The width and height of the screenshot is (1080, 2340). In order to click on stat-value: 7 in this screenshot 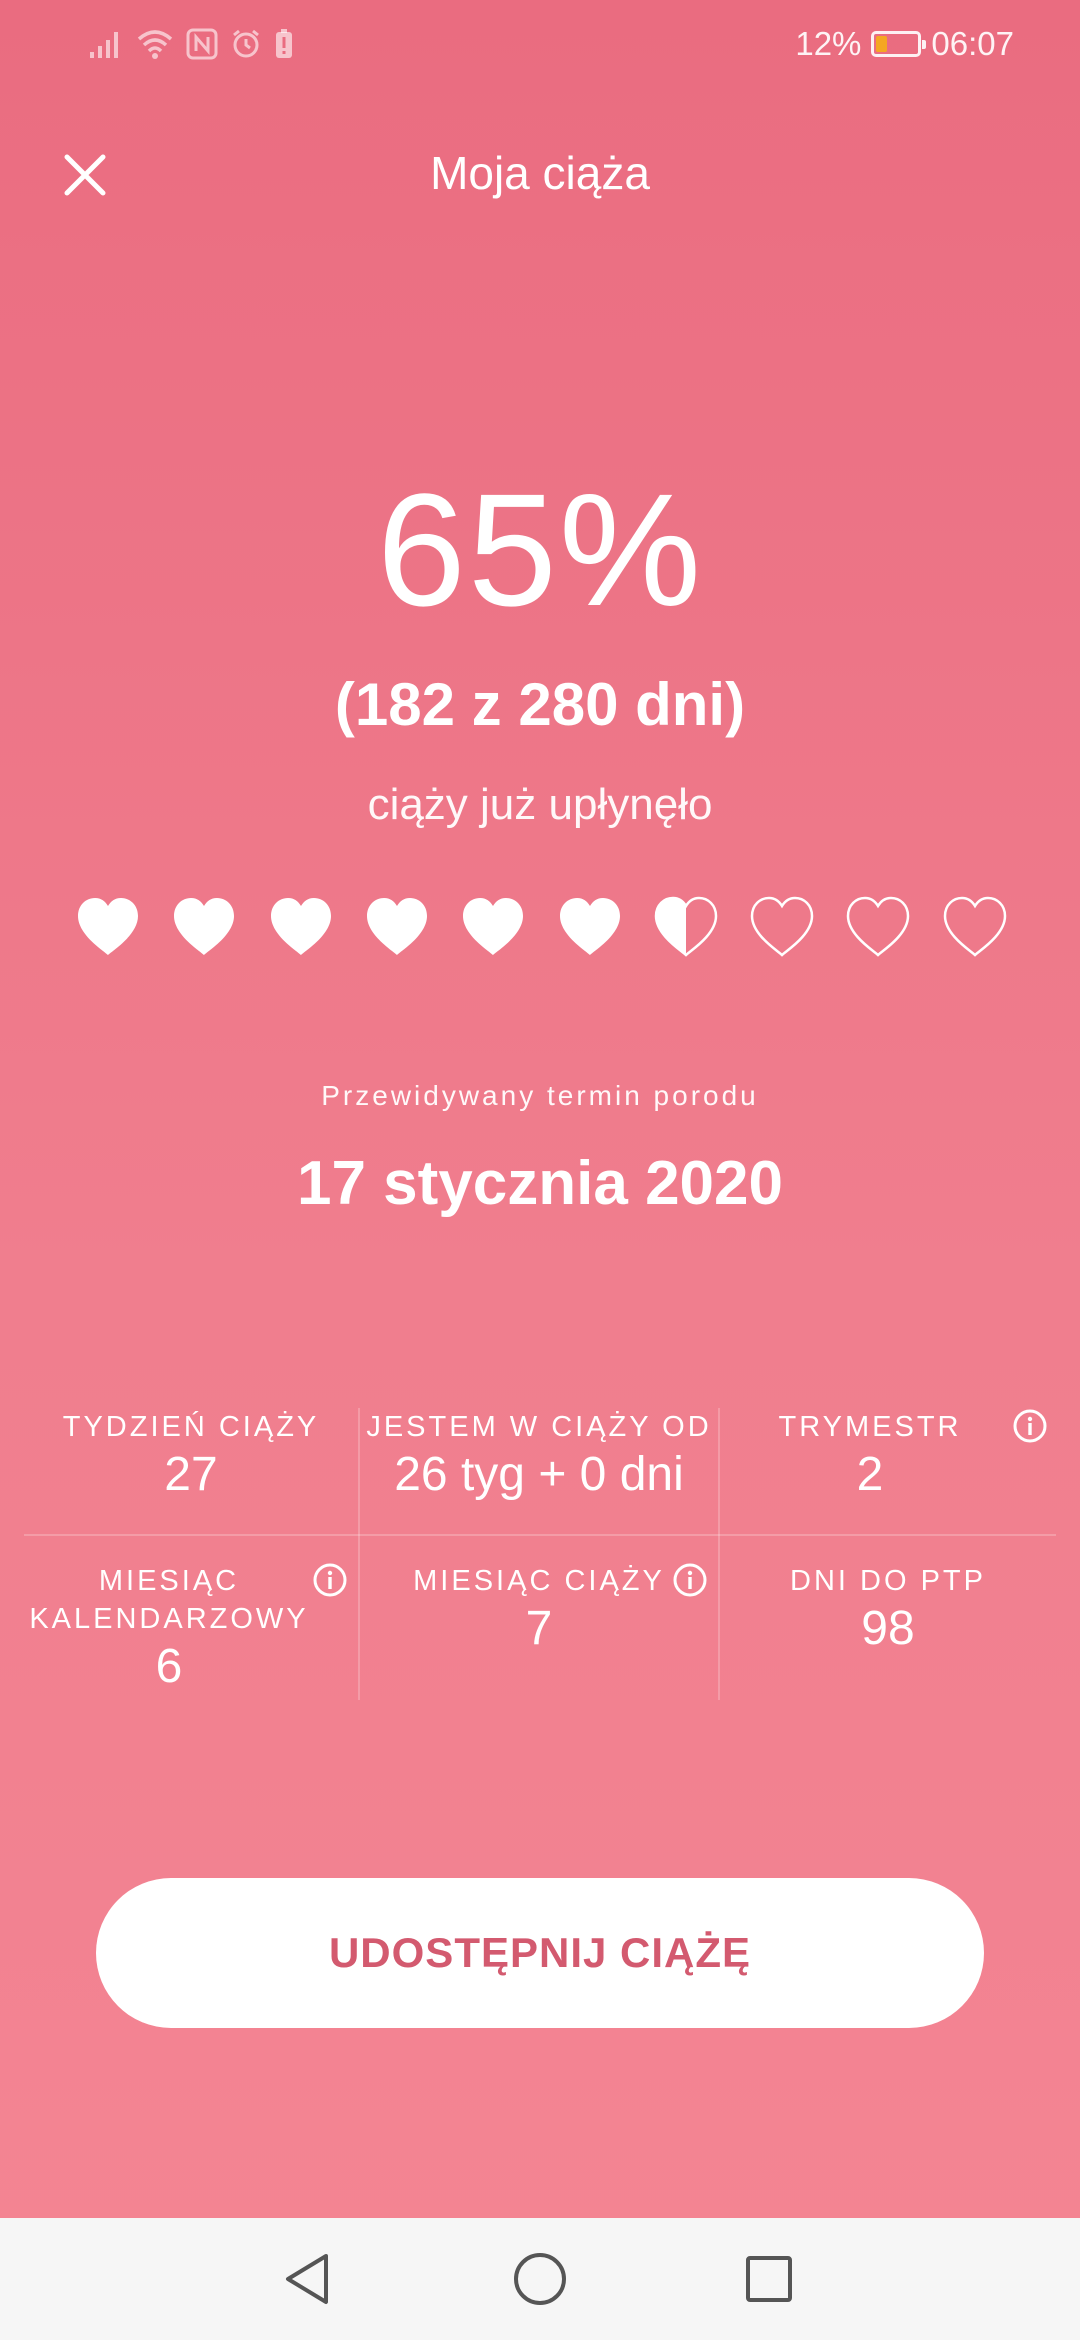, I will do `click(539, 1628)`.